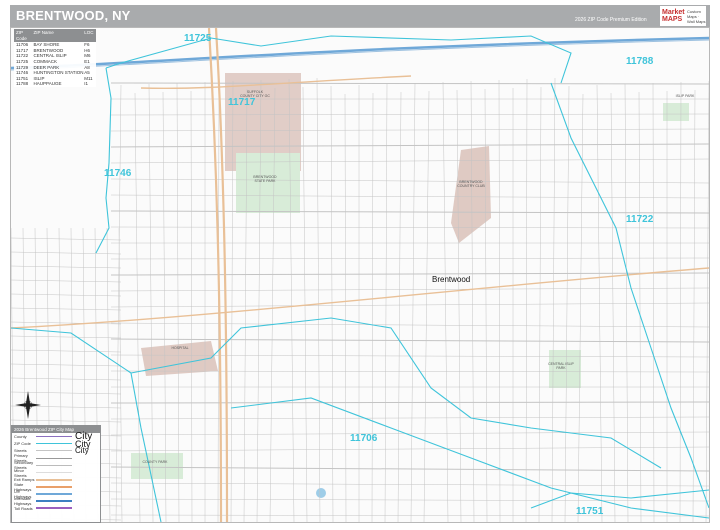 The image size is (720, 530). I want to click on legend-city-sample: City, so click(82, 451).